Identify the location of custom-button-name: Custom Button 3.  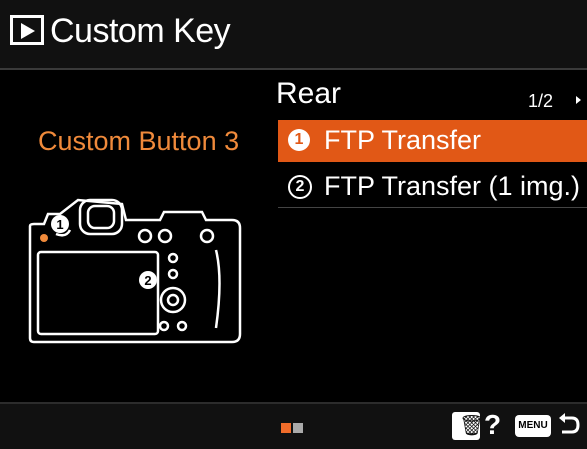
(139, 141).